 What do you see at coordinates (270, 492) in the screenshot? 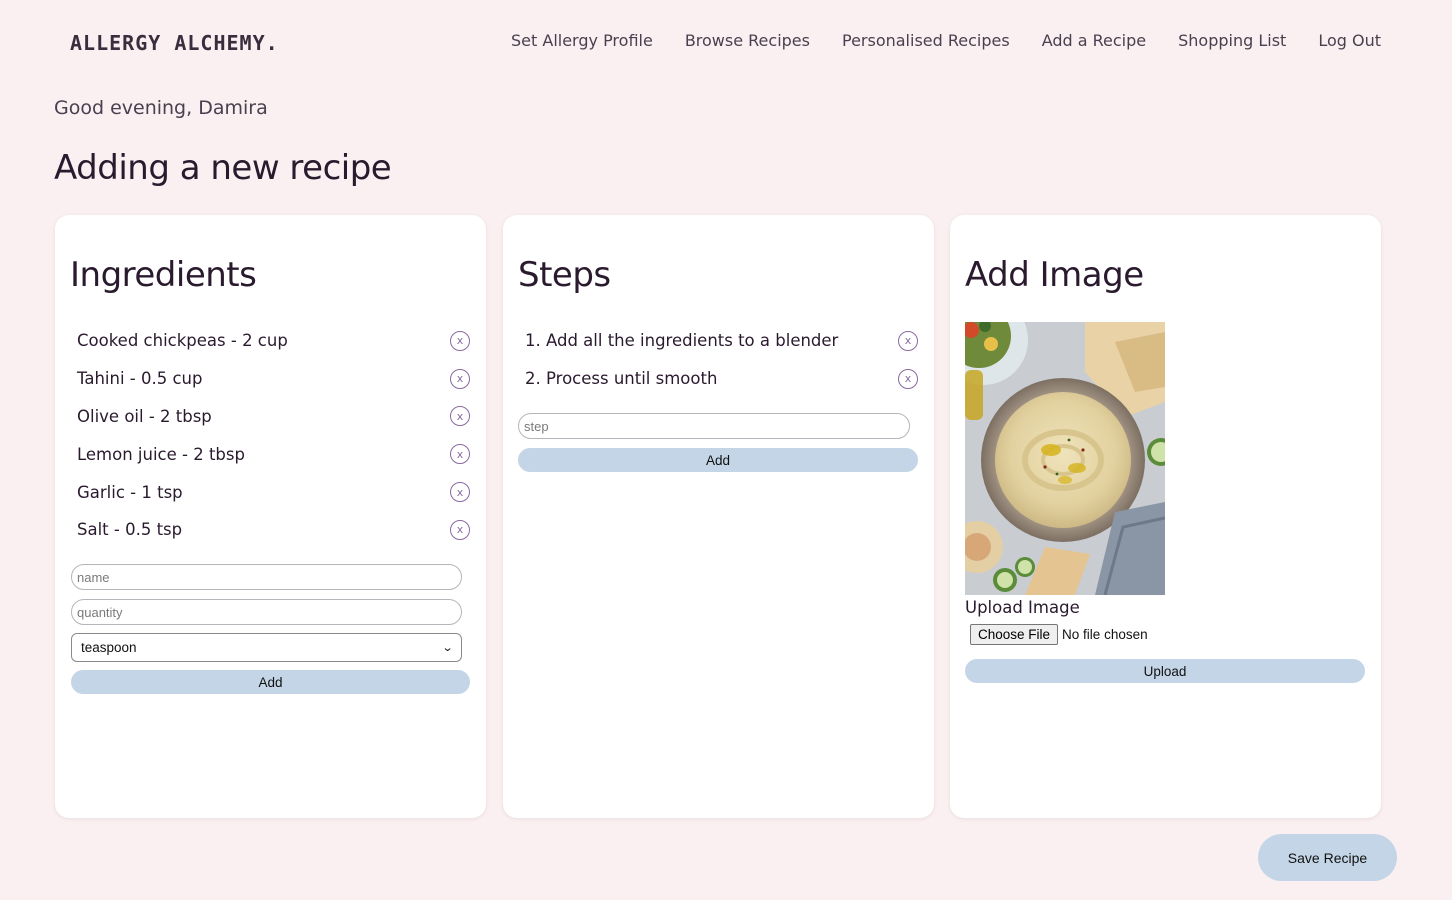
I see `ingredient-item: Garlic - 1 tsp x` at bounding box center [270, 492].